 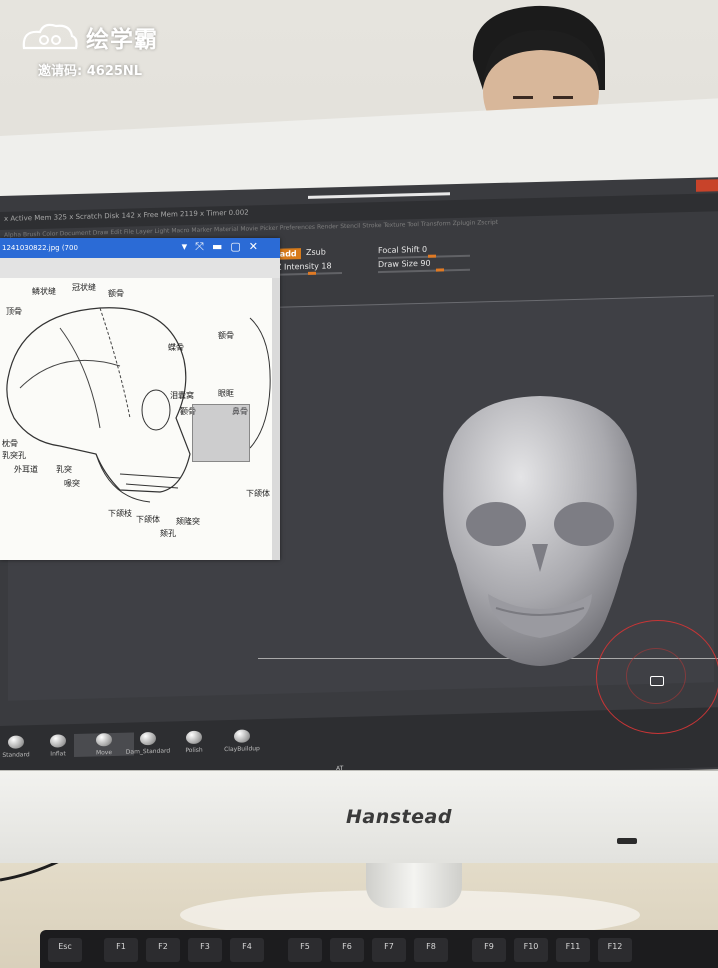 I want to click on key-label: F2, so click(x=163, y=946).